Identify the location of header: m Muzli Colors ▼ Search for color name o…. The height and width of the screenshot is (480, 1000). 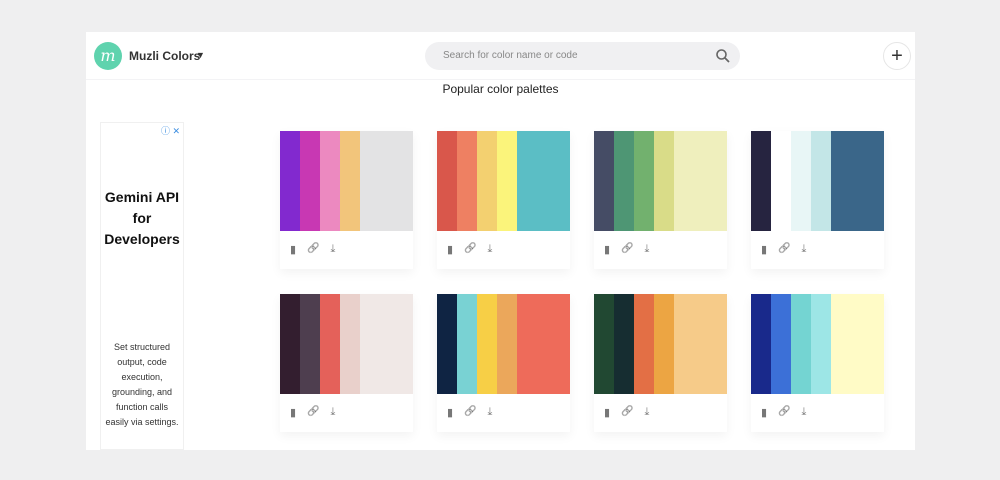
(500, 56).